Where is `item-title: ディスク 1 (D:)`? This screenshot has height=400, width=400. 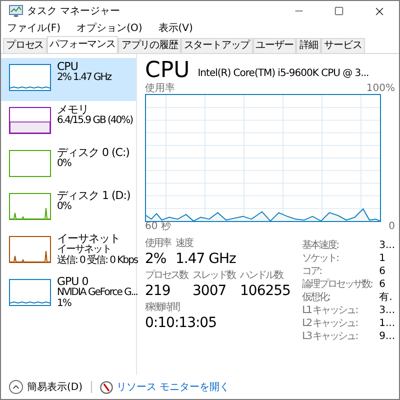
item-title: ディスク 1 (D:) is located at coordinates (93, 195).